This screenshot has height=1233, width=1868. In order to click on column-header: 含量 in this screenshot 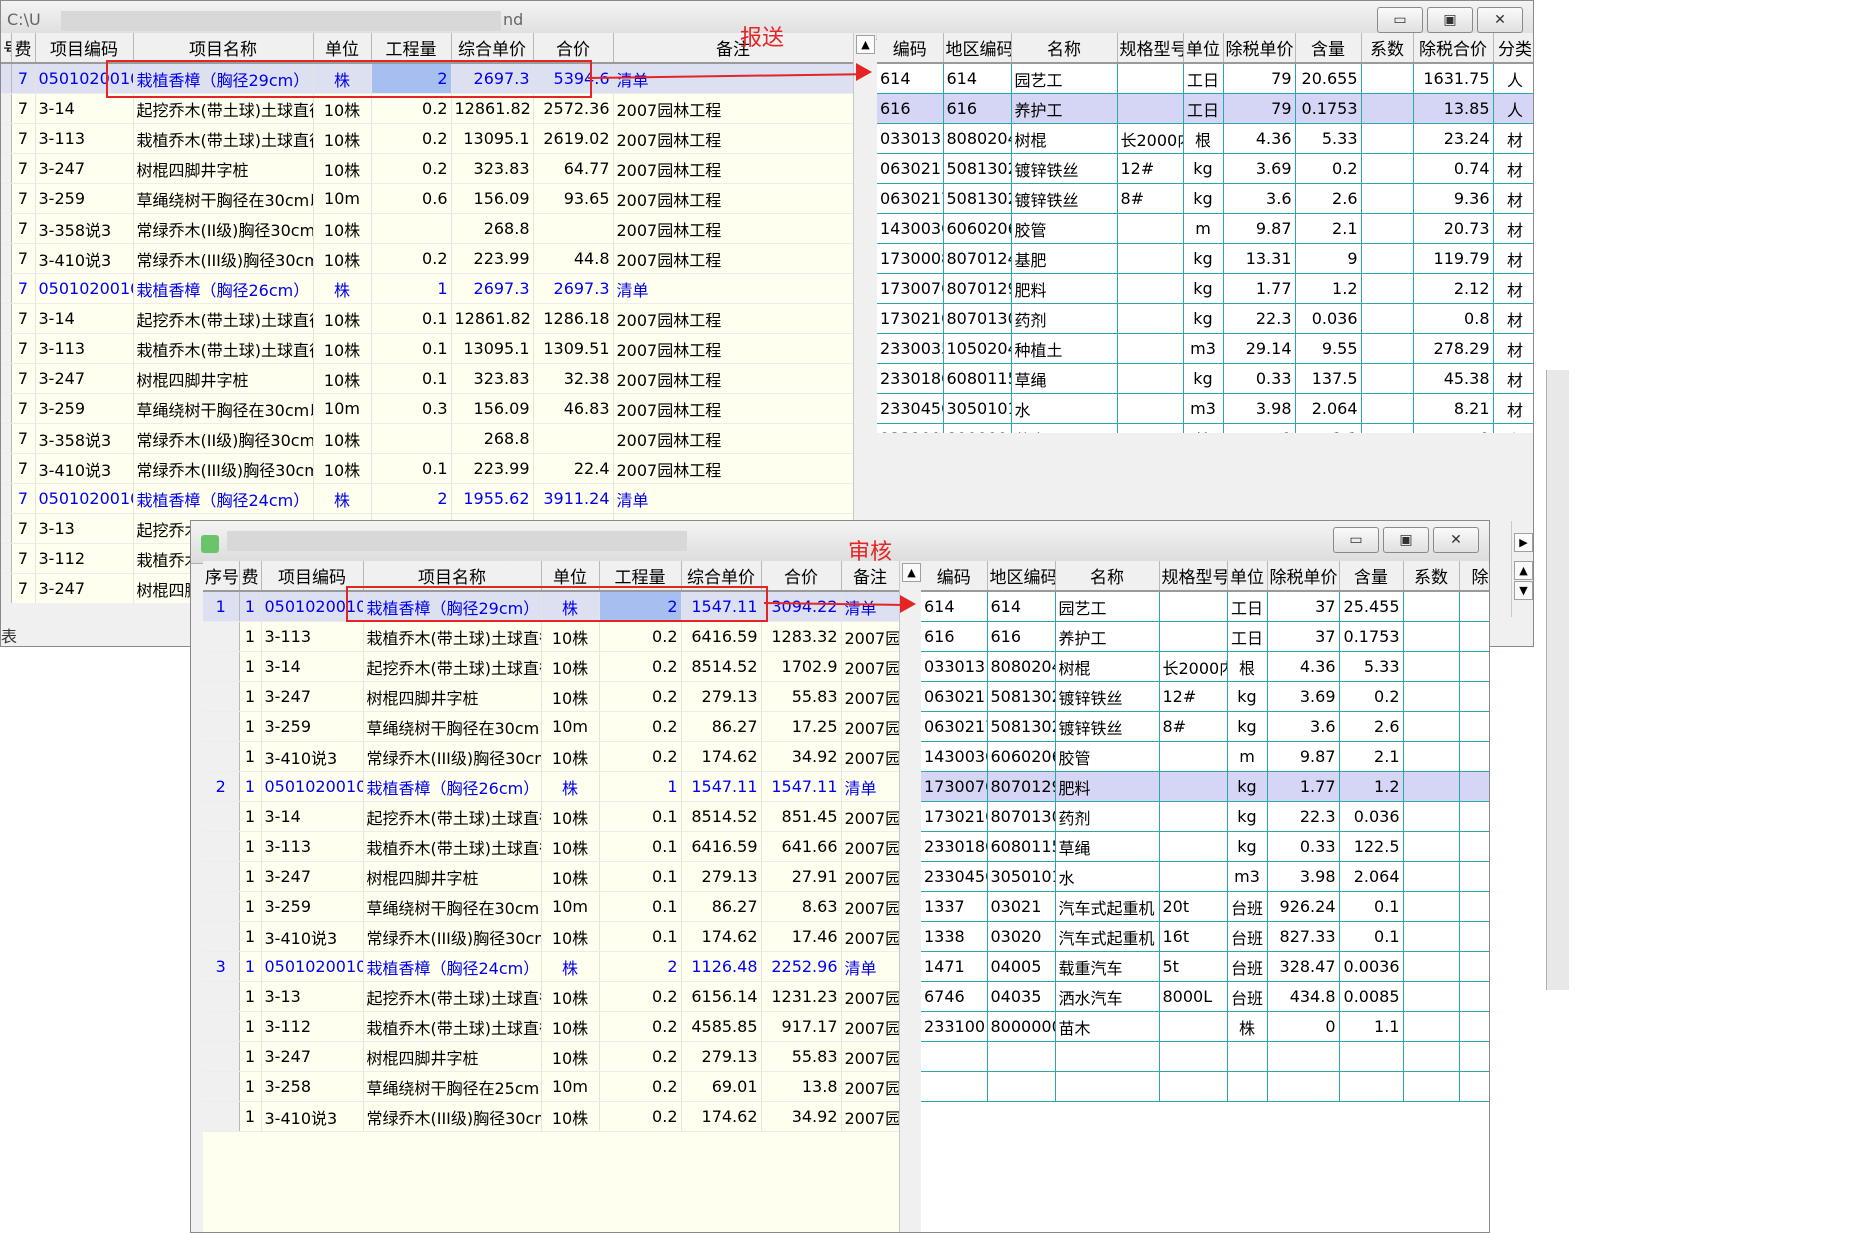, I will do `click(1371, 576)`.